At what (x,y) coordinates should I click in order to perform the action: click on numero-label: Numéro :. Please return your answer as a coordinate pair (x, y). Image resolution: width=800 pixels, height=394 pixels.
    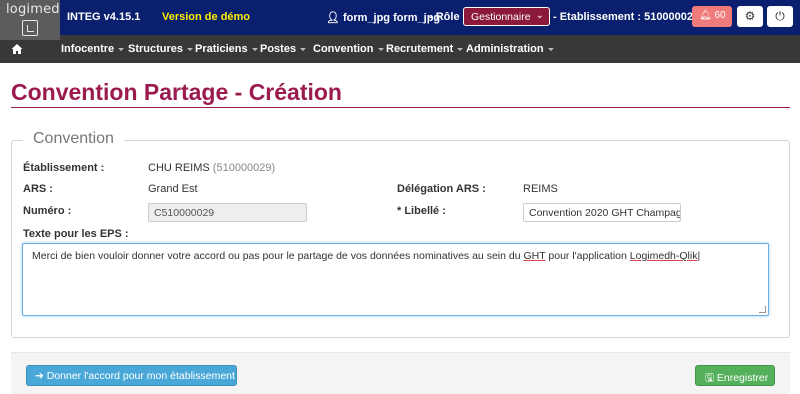
    Looking at the image, I should click on (47, 211).